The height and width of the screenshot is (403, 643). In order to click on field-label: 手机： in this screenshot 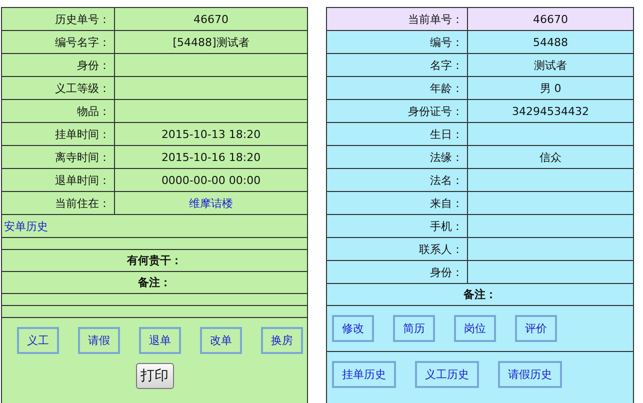, I will do `click(397, 226)`.